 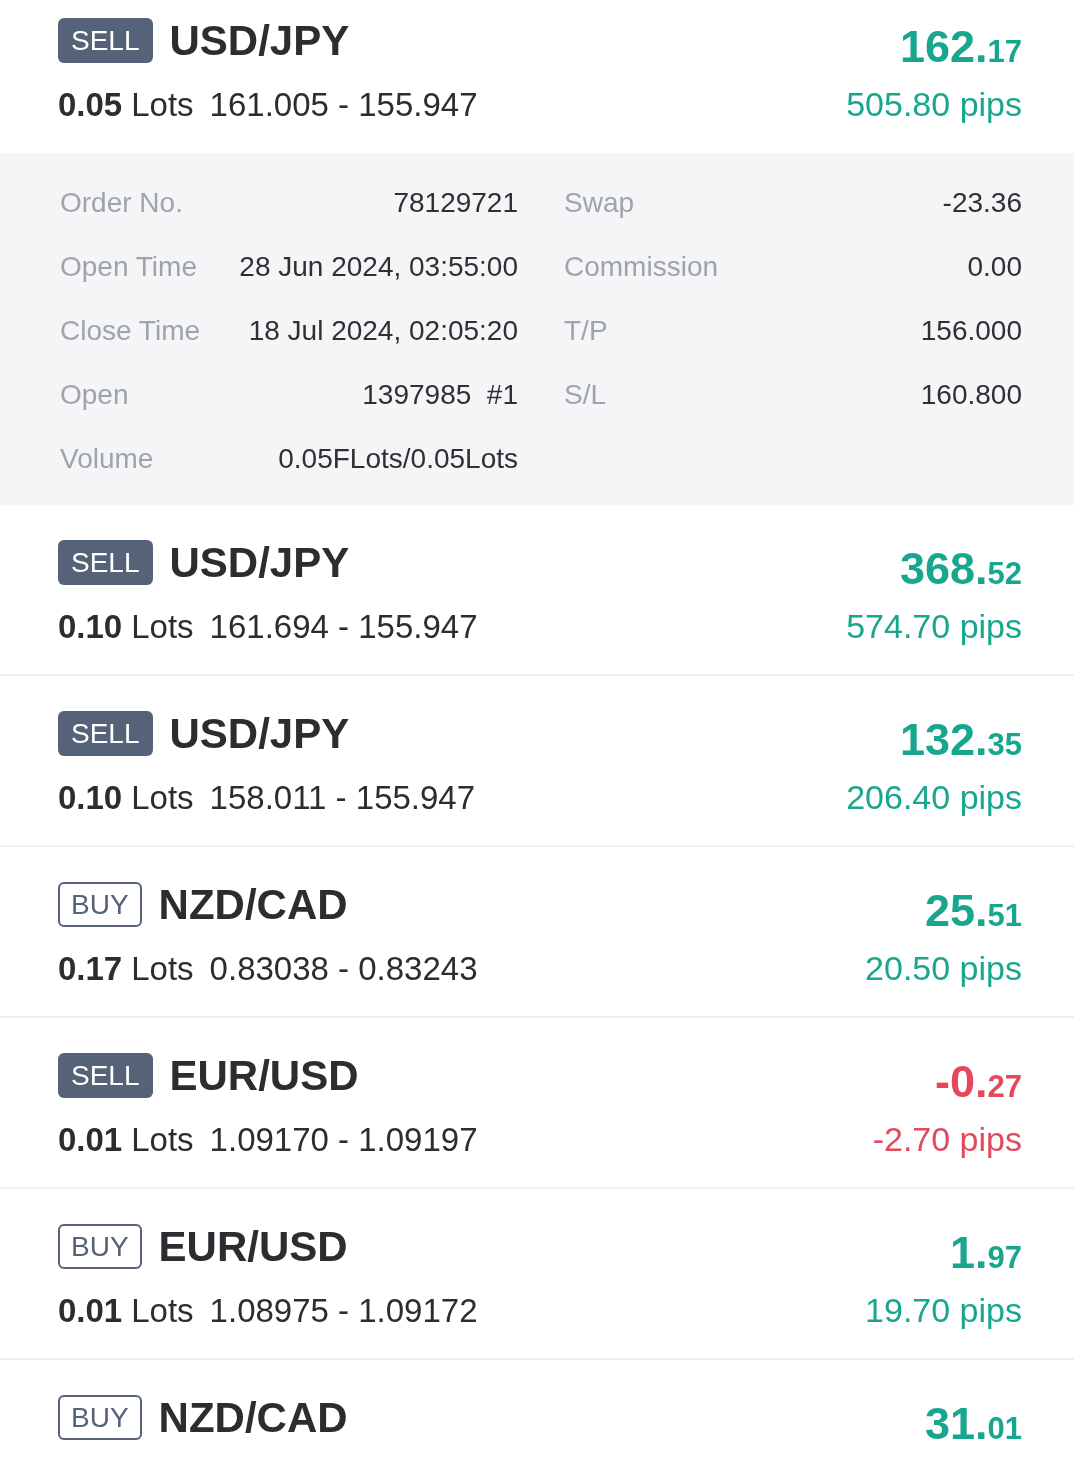 What do you see at coordinates (973, 1424) in the screenshot?
I see `profit-amount: 31.01` at bounding box center [973, 1424].